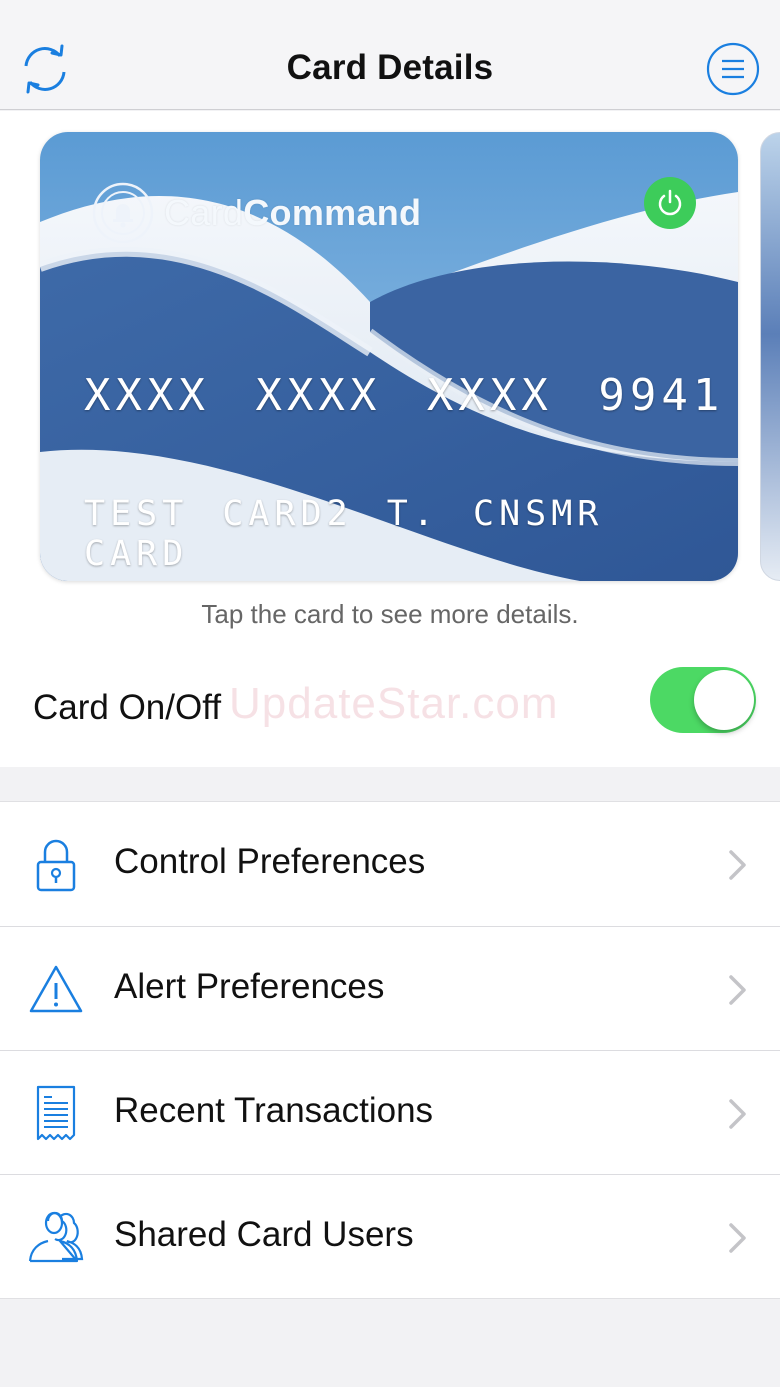 This screenshot has height=1387, width=780. What do you see at coordinates (733, 69) in the screenshot?
I see `menu-icon` at bounding box center [733, 69].